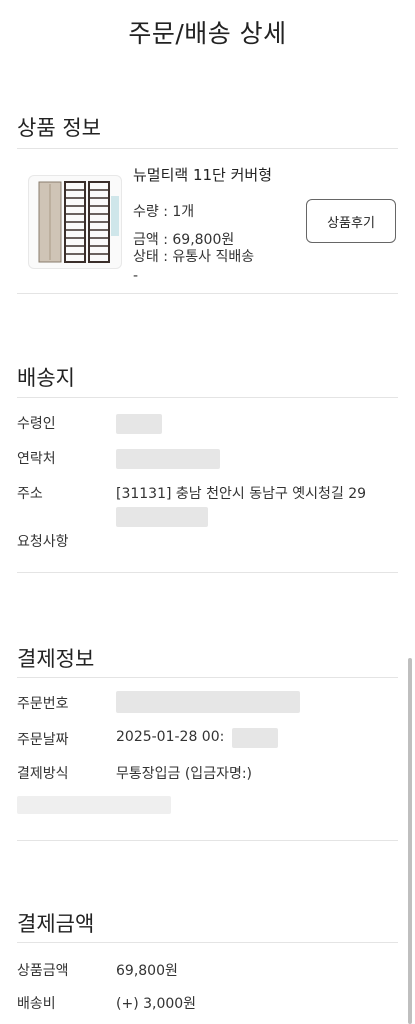 Image resolution: width=415 pixels, height=1024 pixels. Describe the element at coordinates (36, 1004) in the screenshot. I see `shipping-fee-label: 배송비` at that location.